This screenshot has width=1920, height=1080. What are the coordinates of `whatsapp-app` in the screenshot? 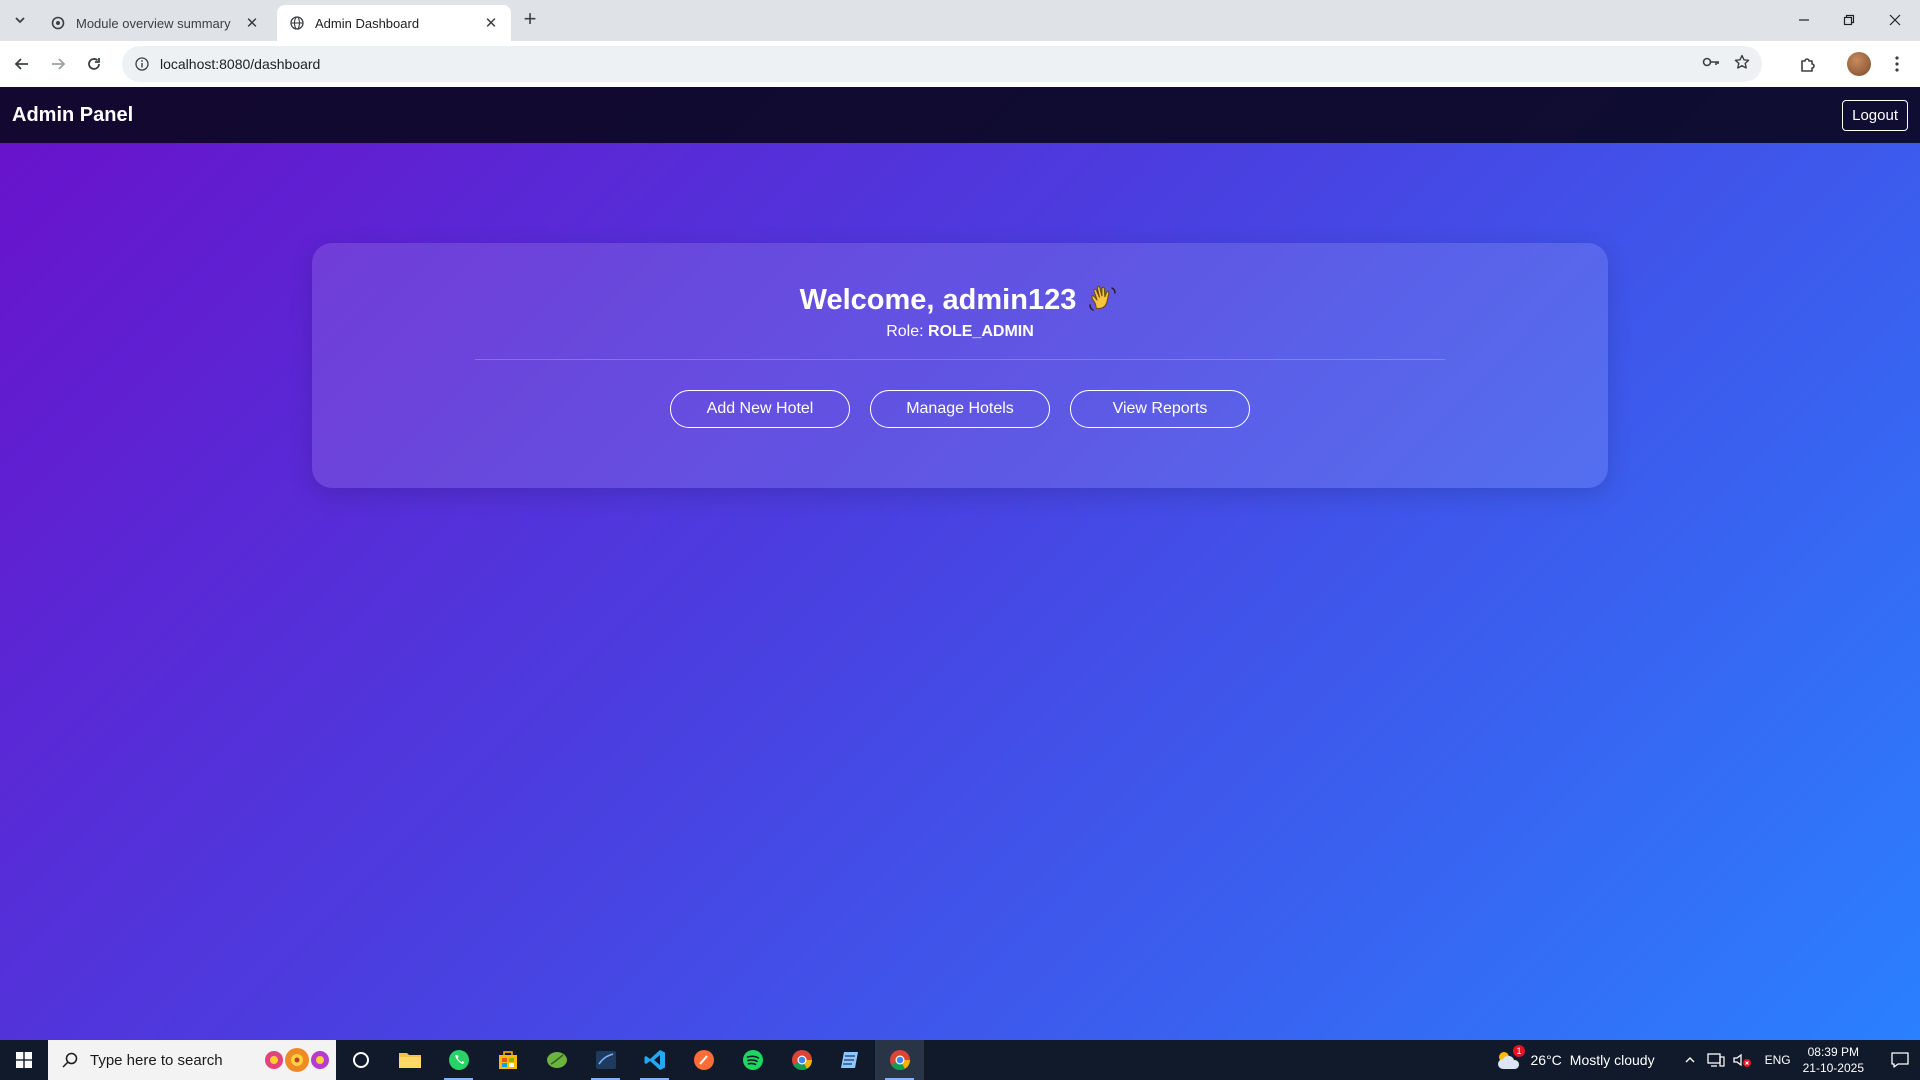 It's located at (458, 1060).